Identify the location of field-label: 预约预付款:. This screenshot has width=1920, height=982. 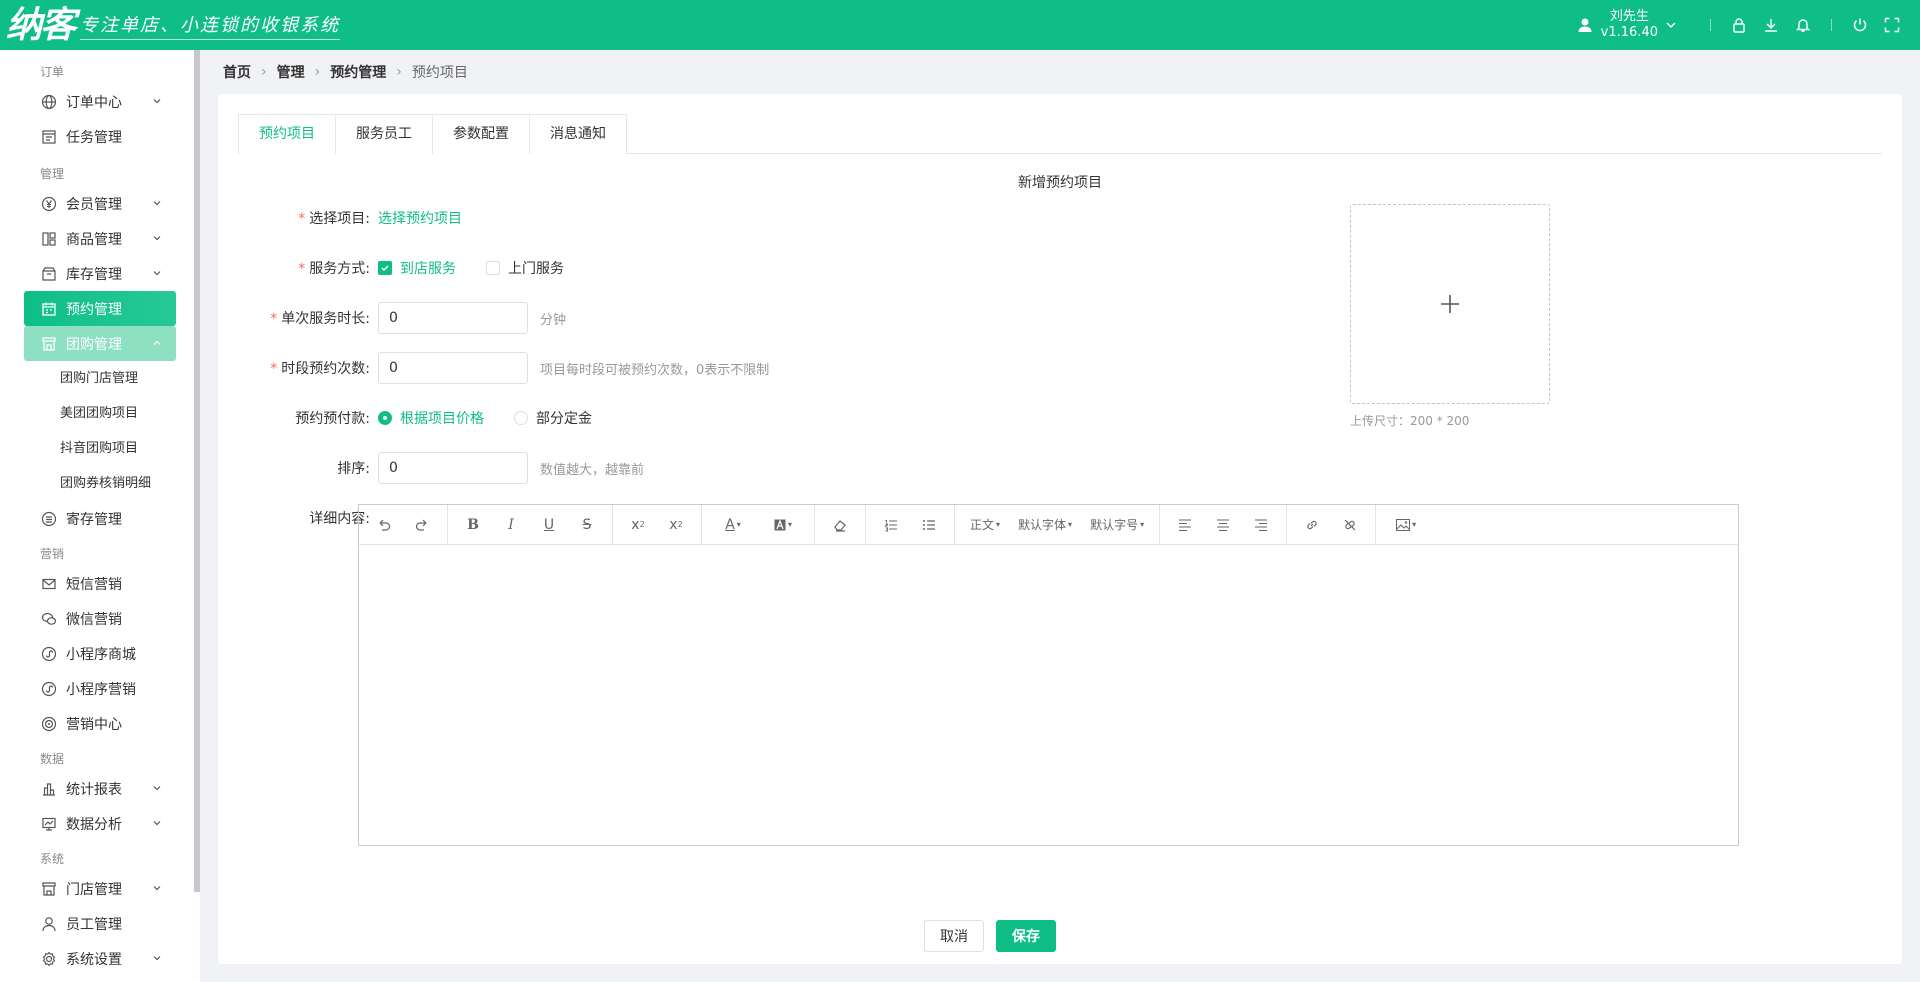
(332, 419).